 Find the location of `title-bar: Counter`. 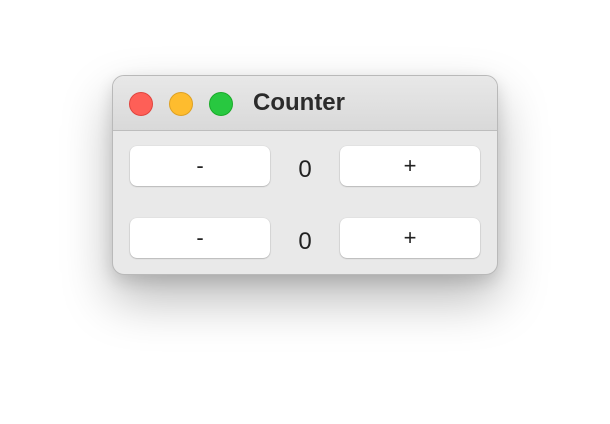

title-bar: Counter is located at coordinates (305, 103).